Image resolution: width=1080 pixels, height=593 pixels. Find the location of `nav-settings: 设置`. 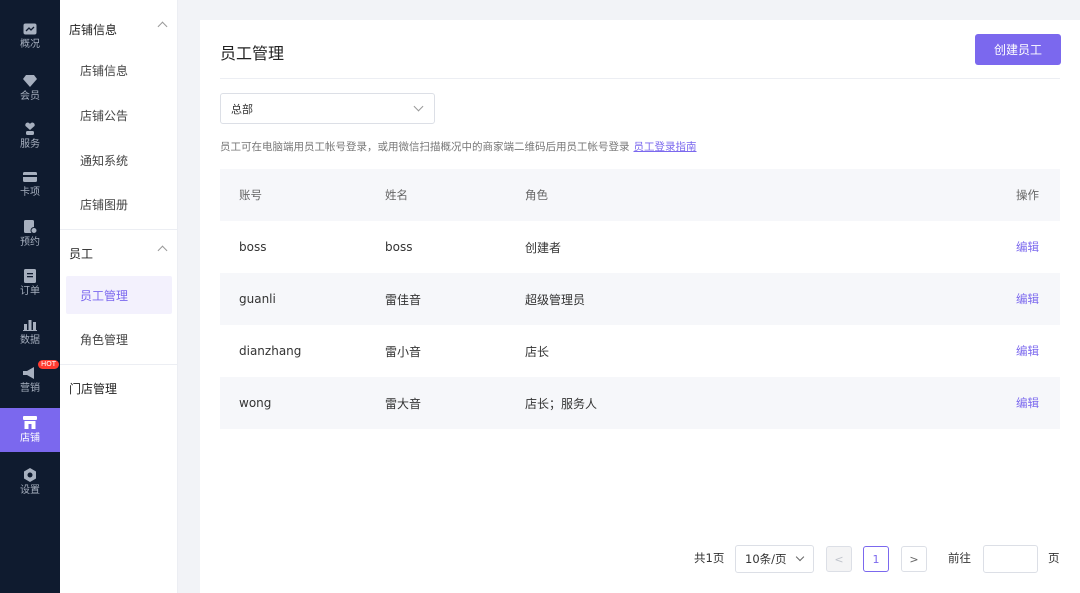

nav-settings: 设置 is located at coordinates (30, 482).